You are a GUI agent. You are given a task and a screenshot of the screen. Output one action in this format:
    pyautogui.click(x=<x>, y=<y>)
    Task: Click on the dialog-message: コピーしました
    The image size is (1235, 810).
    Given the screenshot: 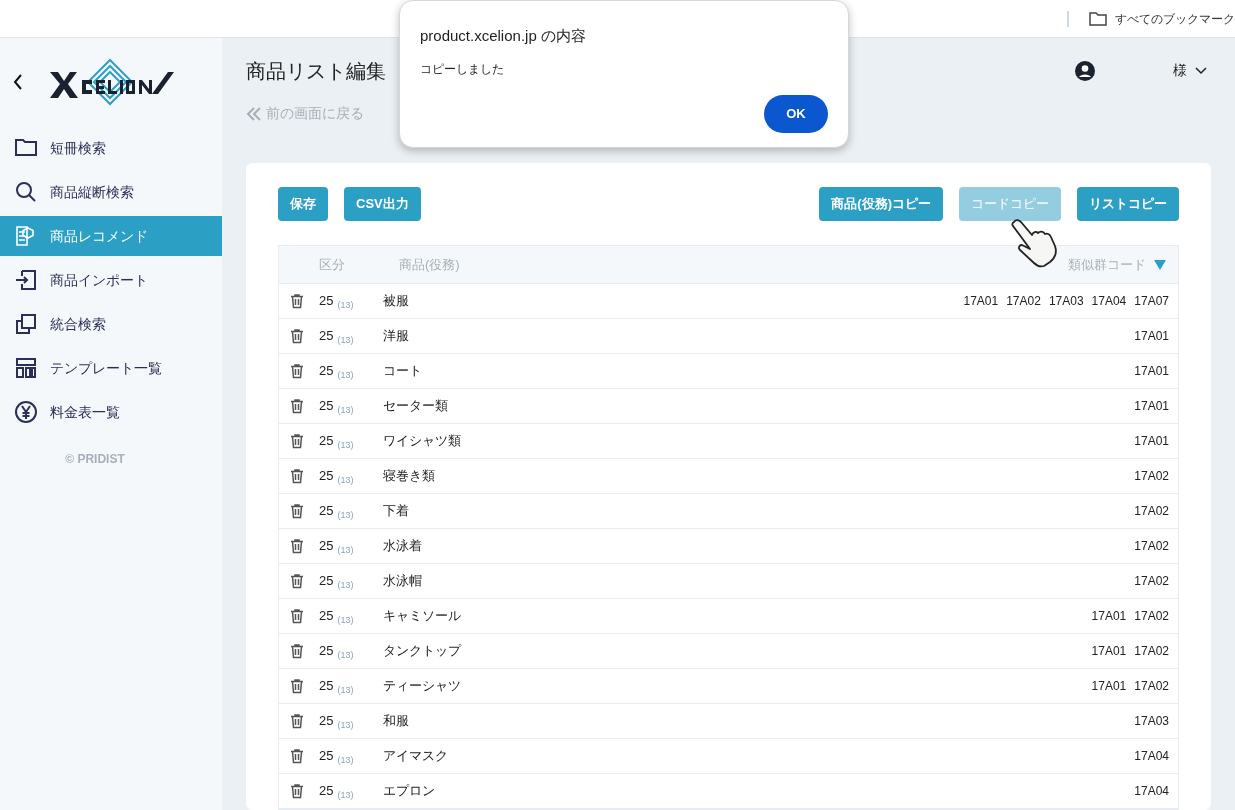 What is the action you would take?
    pyautogui.click(x=462, y=69)
    